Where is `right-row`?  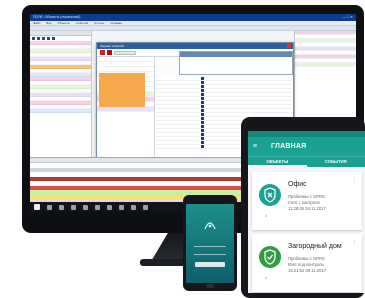
right-row is located at coordinates (325, 65).